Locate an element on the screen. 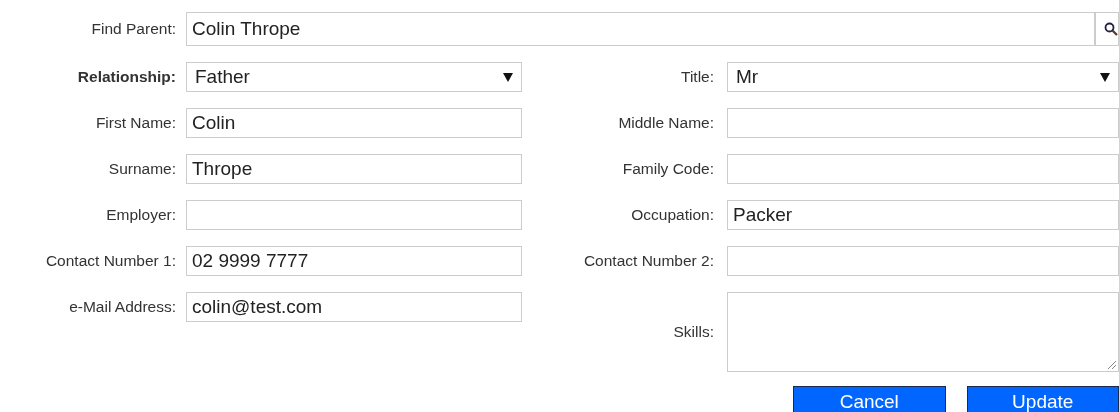 This screenshot has height=412, width=1119. action-button: Update is located at coordinates (1042, 399).